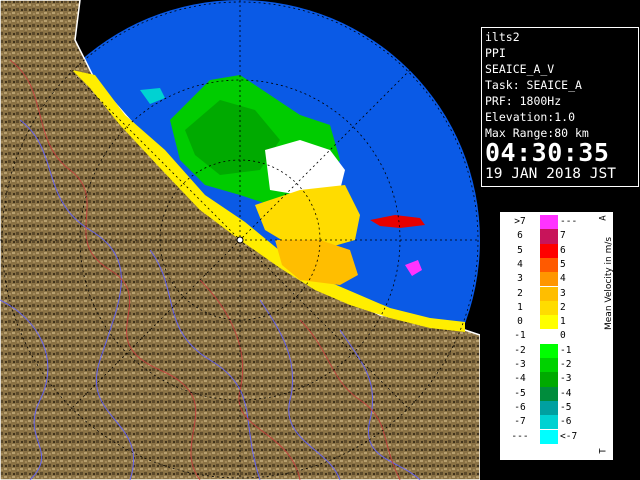 The image size is (640, 480). Describe the element at coordinates (550, 174) in the screenshot. I see `observation-date: 19 JAN 2018 JST` at that location.